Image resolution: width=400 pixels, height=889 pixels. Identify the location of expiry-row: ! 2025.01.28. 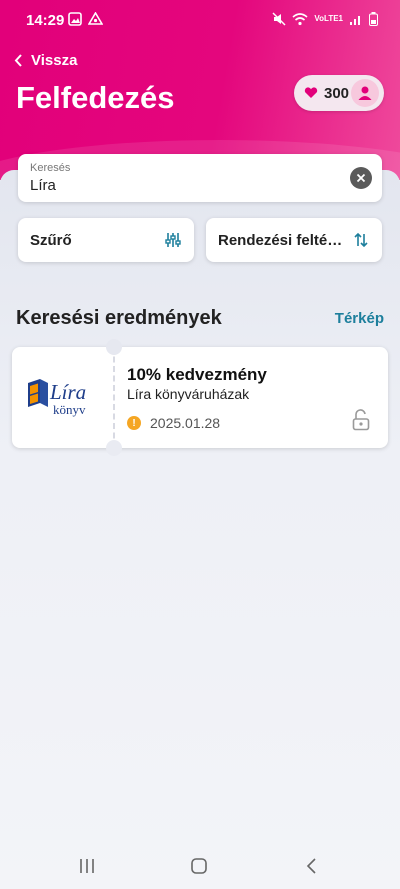
(173, 423).